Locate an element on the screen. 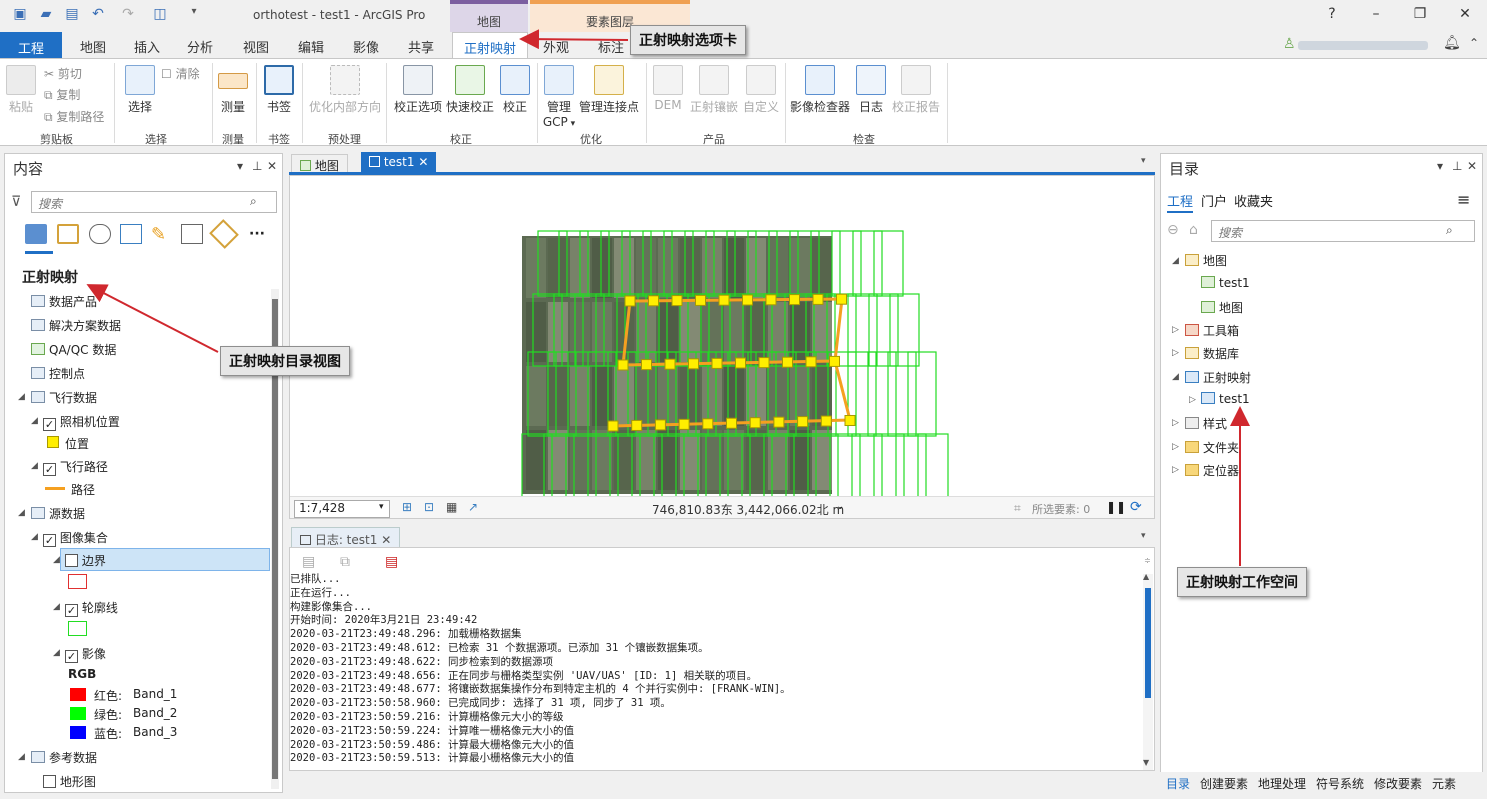 This screenshot has width=1487, height=799. bottom-tab-symbology: 符号系统 is located at coordinates (1340, 783).